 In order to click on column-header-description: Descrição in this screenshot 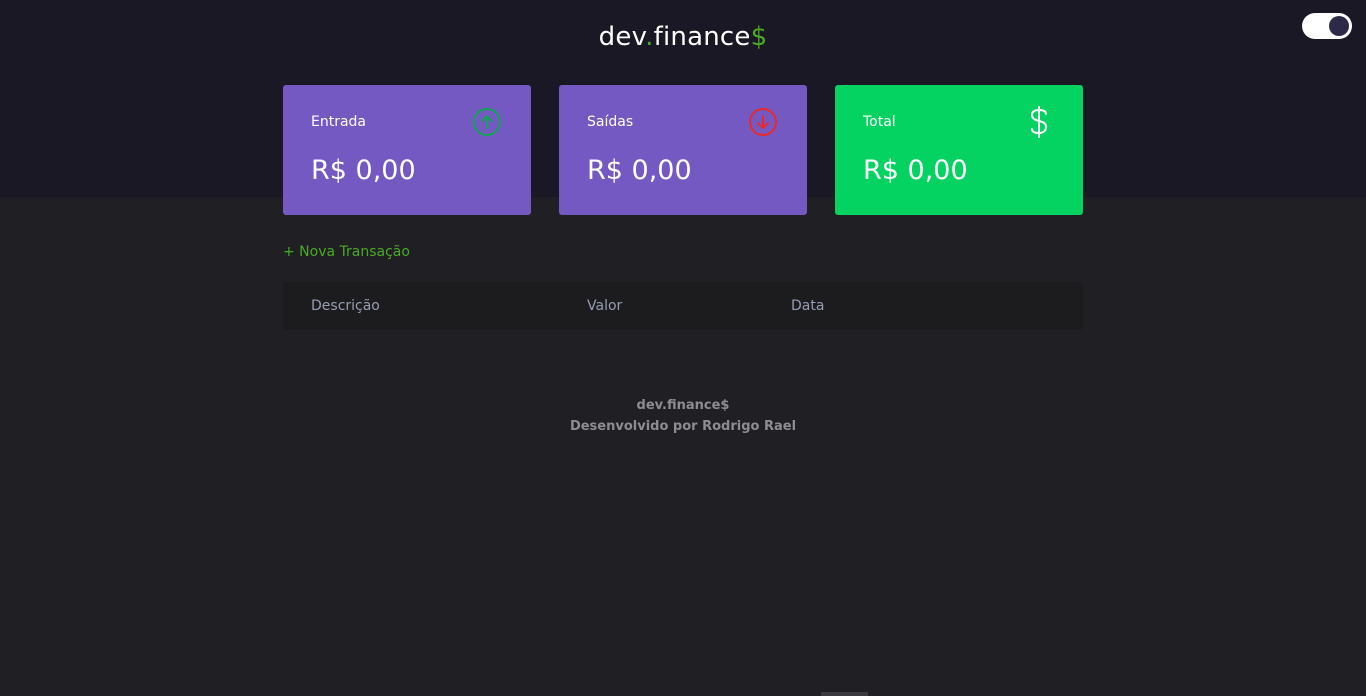, I will do `click(345, 306)`.